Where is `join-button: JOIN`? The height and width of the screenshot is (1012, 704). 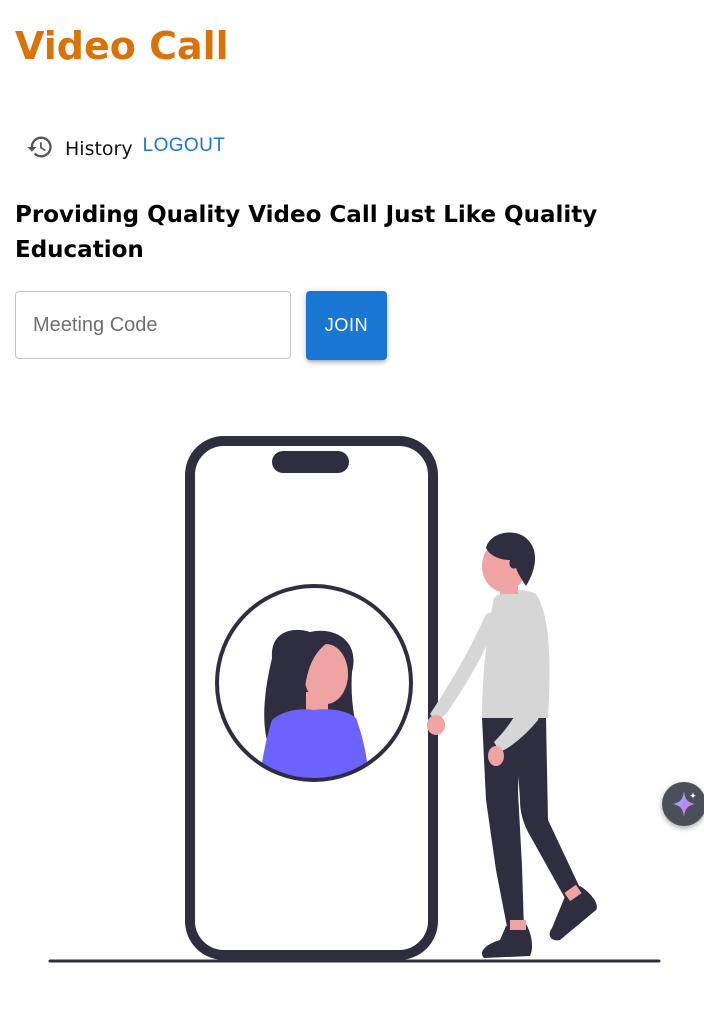
join-button: JOIN is located at coordinates (346, 325).